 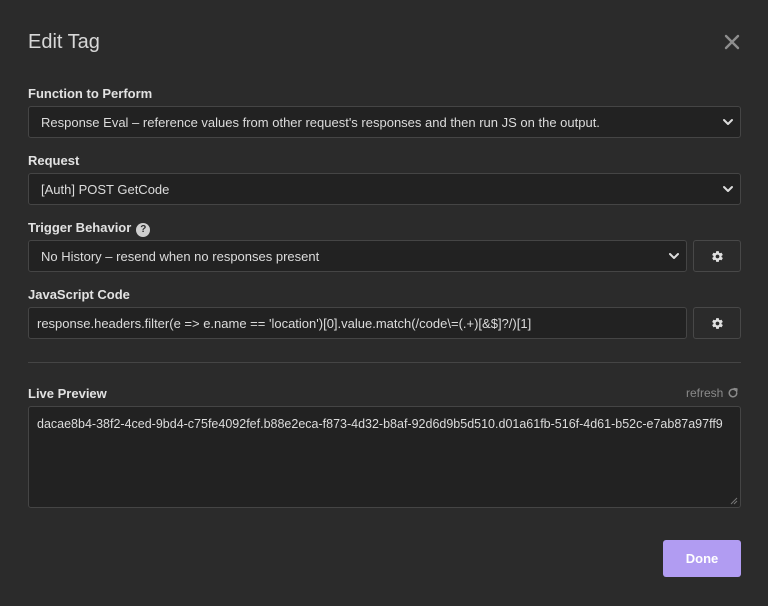 I want to click on refresh-button: refresh, so click(x=712, y=393).